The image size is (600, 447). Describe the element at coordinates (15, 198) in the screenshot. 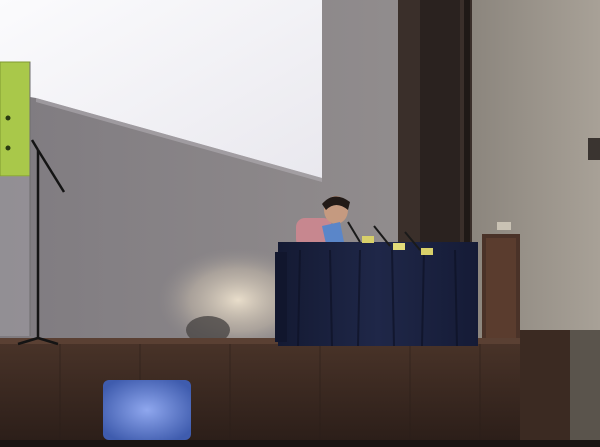

I see `event-banner` at that location.